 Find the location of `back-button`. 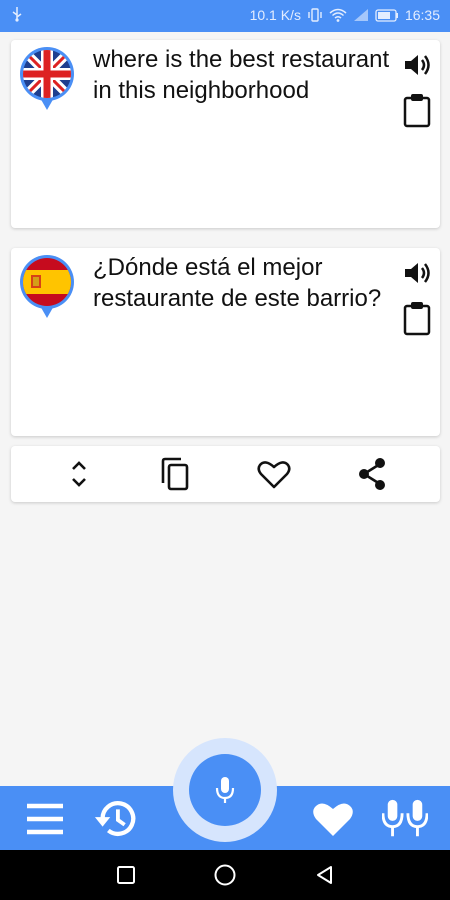

back-button is located at coordinates (325, 875).